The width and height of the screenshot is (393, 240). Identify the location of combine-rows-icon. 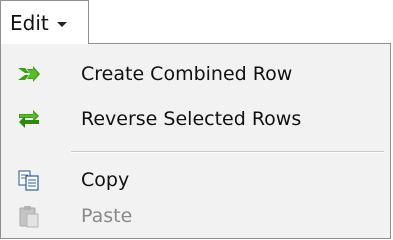
(29, 74).